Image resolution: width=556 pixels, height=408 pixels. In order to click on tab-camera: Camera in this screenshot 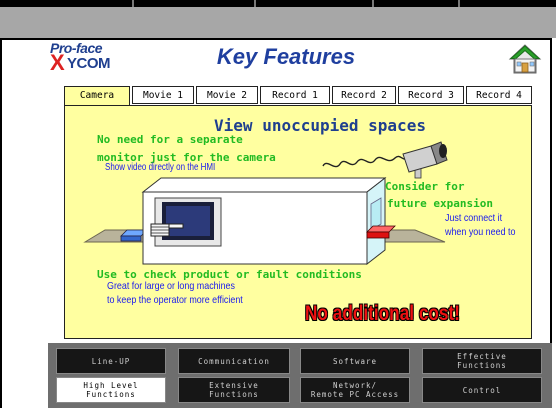, I will do `click(97, 96)`.